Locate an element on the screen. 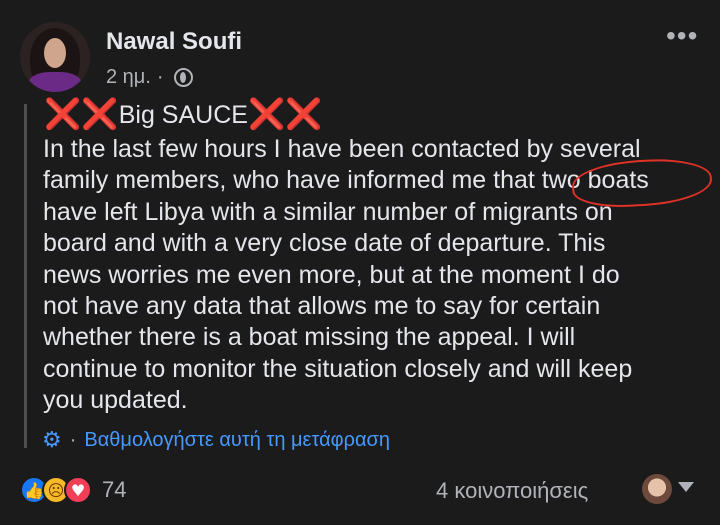 The height and width of the screenshot is (525, 720). viewer-avatar is located at coordinates (657, 489).